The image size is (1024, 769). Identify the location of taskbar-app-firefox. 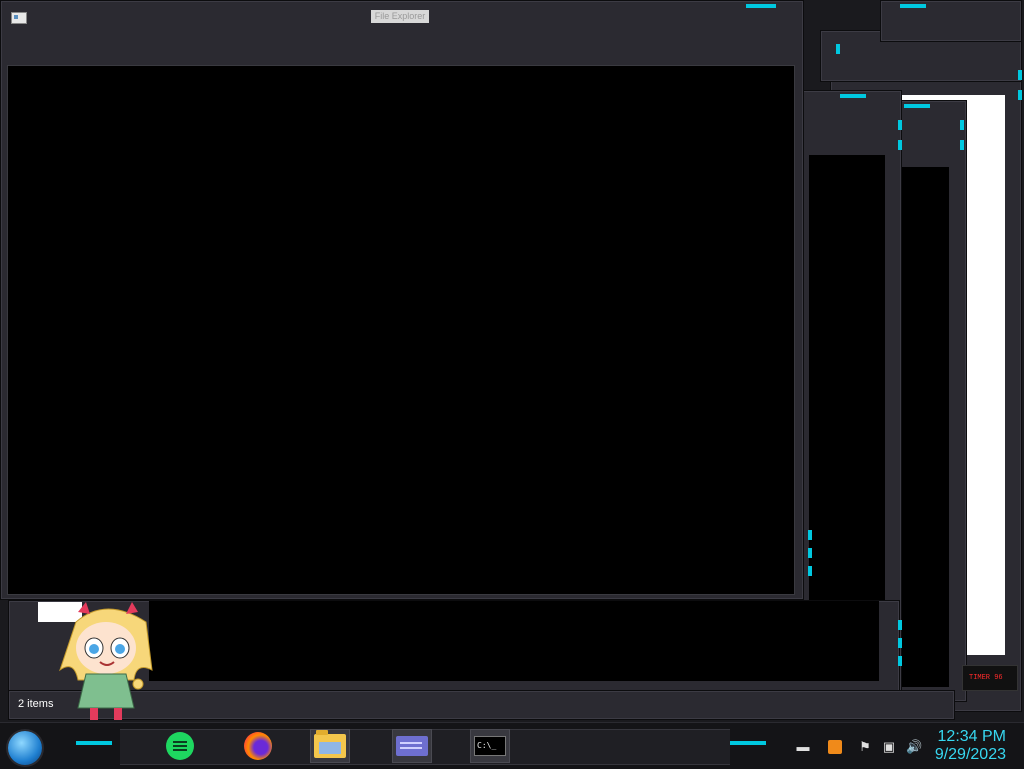
(258, 746).